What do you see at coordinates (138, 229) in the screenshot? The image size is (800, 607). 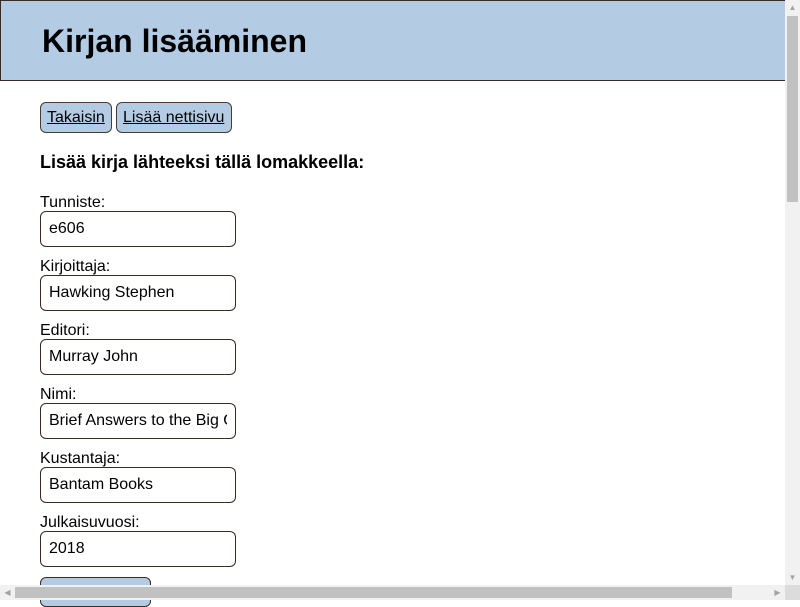 I see `tunniste-input` at bounding box center [138, 229].